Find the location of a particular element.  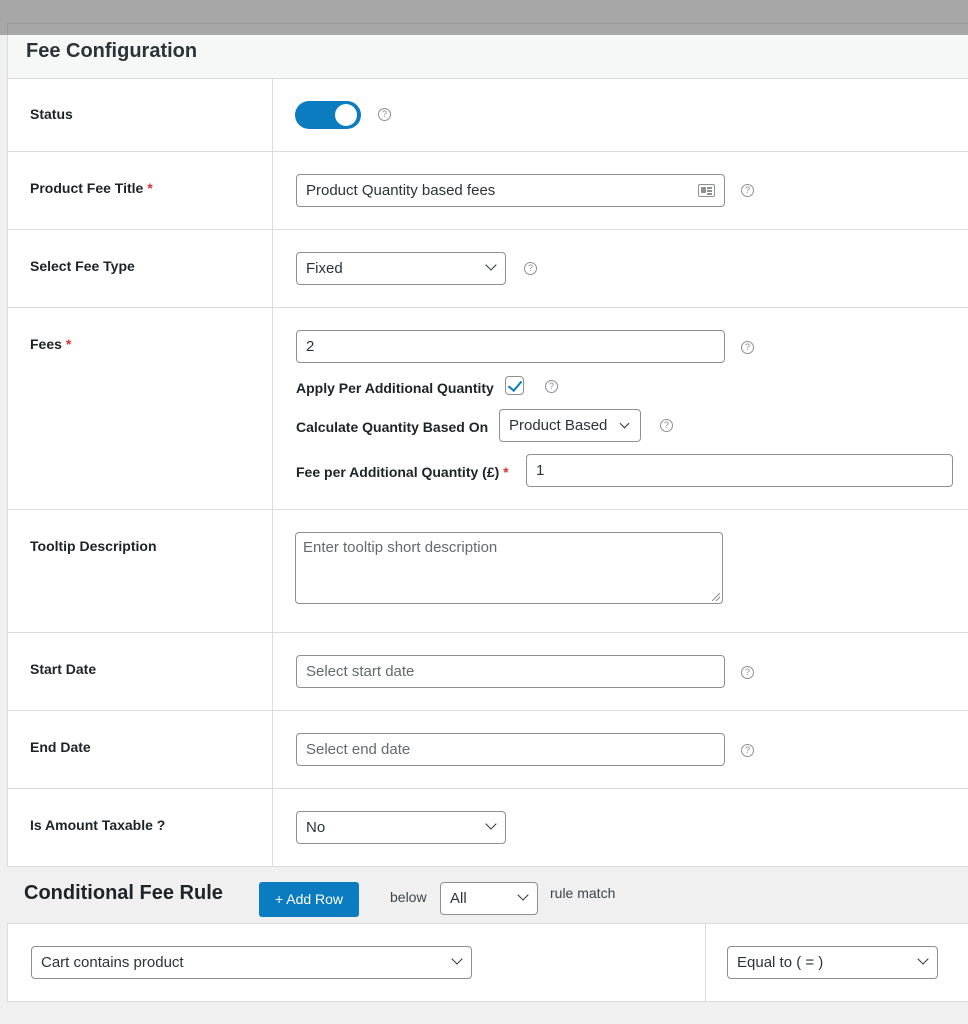

row-start-date: Start Date Select start date ? is located at coordinates (488, 672).